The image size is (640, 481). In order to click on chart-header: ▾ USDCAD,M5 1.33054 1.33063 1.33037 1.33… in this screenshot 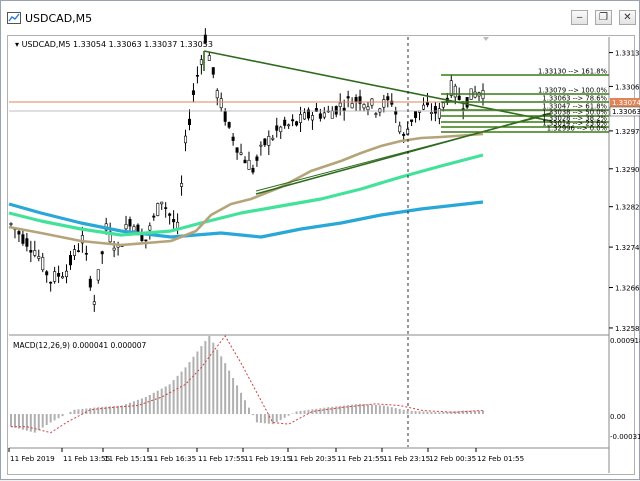, I will do `click(114, 44)`.